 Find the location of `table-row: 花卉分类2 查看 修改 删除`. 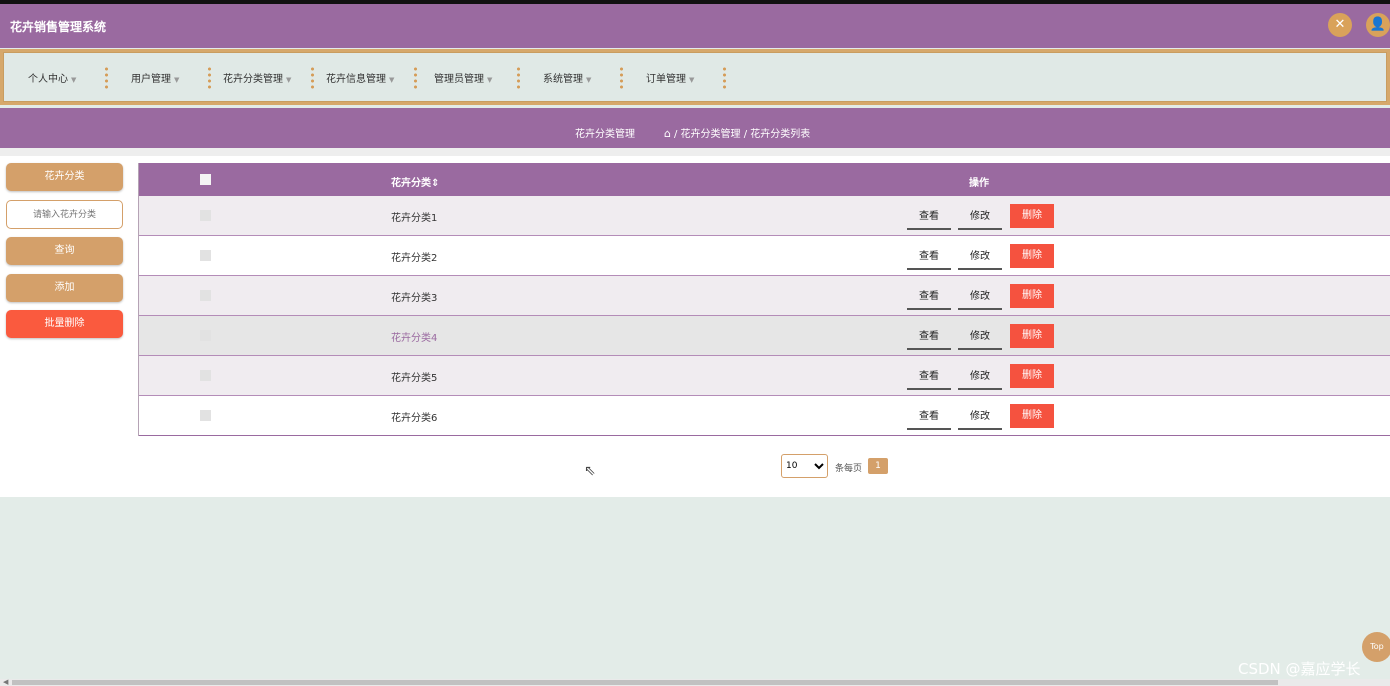

table-row: 花卉分类2 查看 修改 删除 is located at coordinates (764, 256).